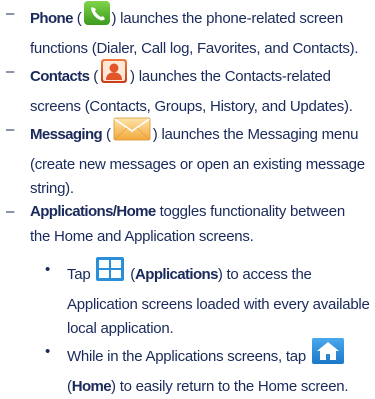 This screenshot has width=375, height=399. I want to click on applications-grid-icon, so click(110, 273).